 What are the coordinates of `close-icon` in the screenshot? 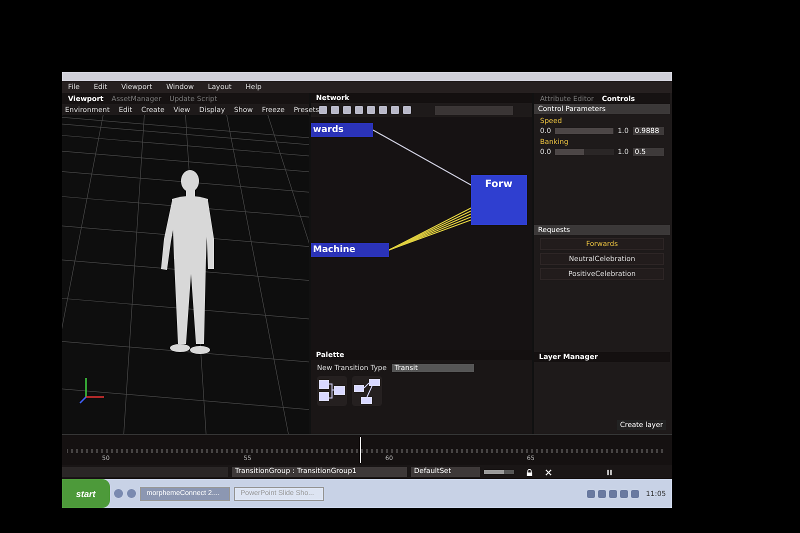 It's located at (548, 472).